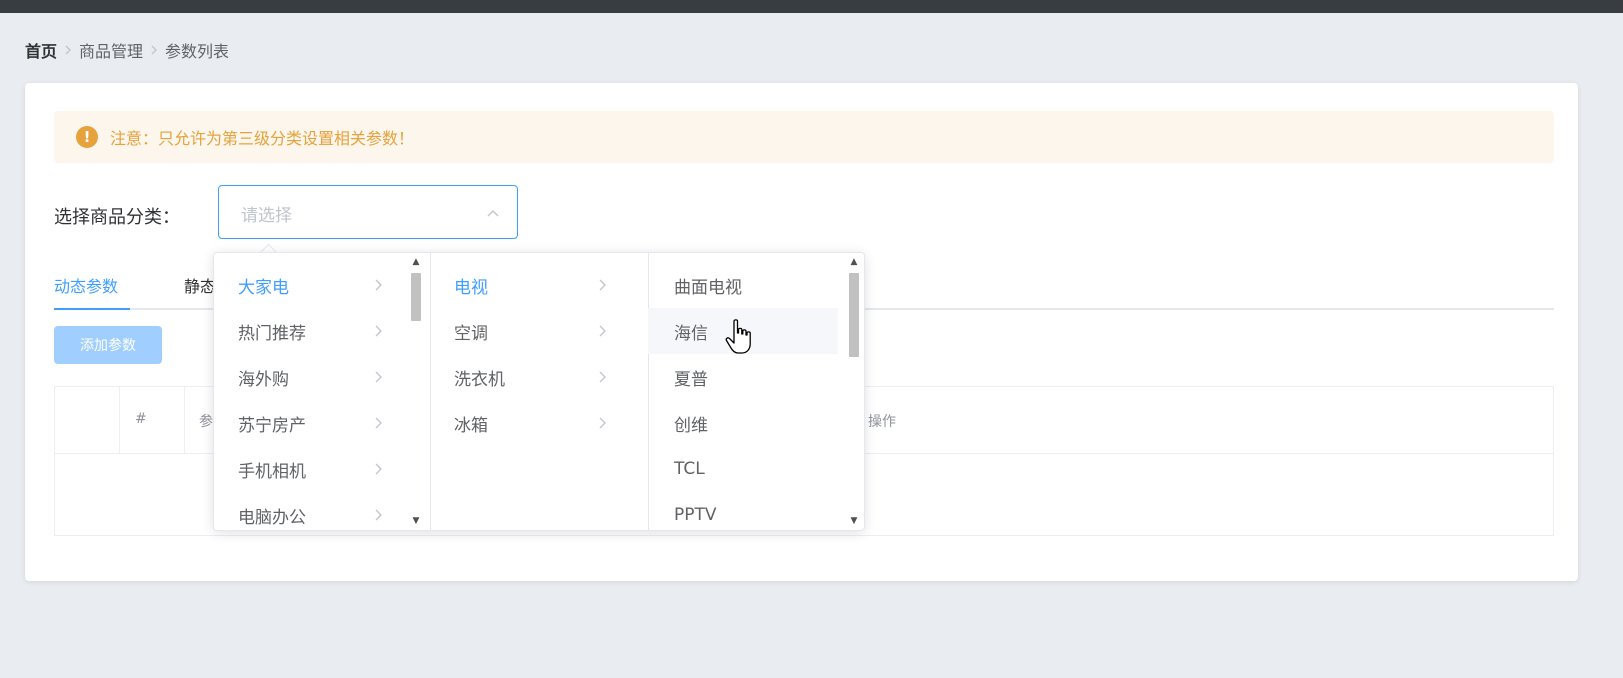 This screenshot has height=678, width=1623. I want to click on cascader-menu-level2: 电视 空调 洗衣机 冰箱, so click(539, 391).